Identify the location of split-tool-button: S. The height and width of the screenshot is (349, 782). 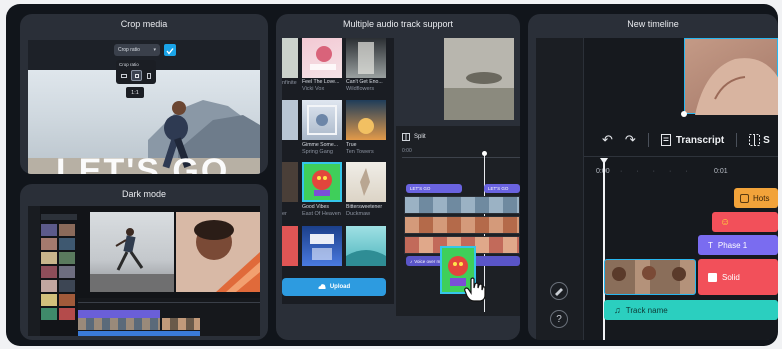
(759, 140).